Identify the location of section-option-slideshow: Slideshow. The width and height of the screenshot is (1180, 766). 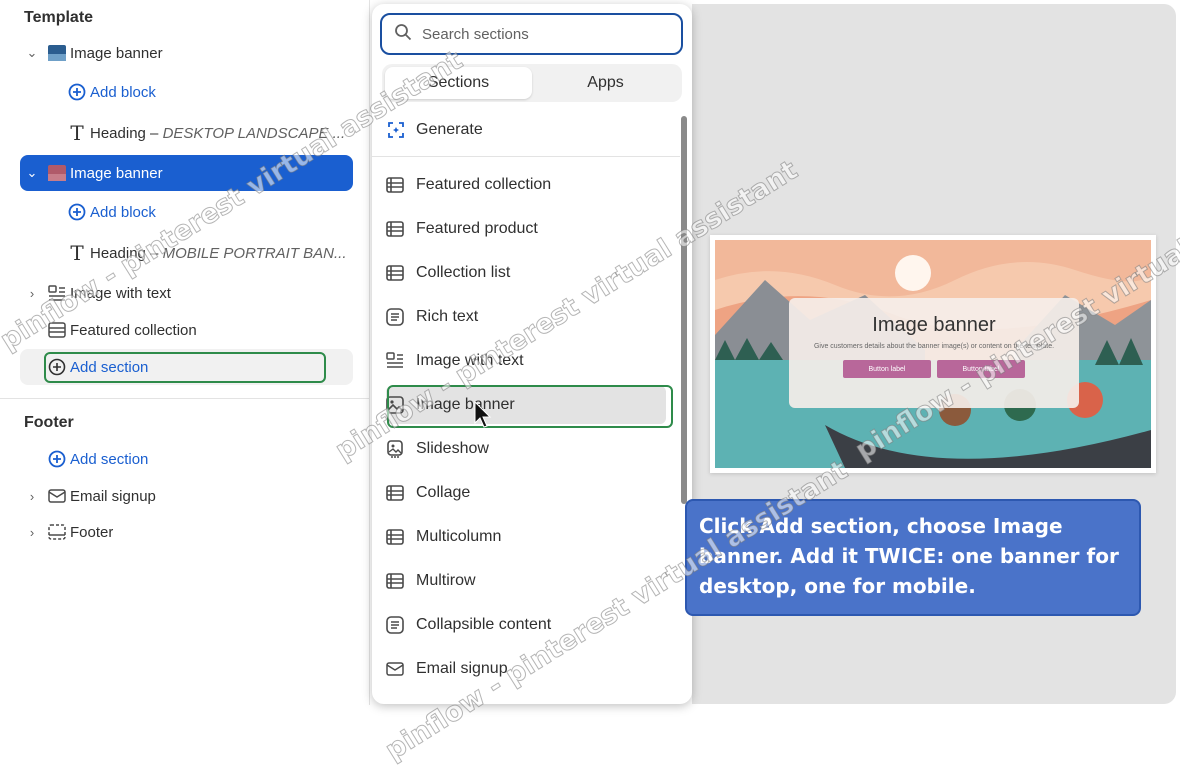
(526, 449).